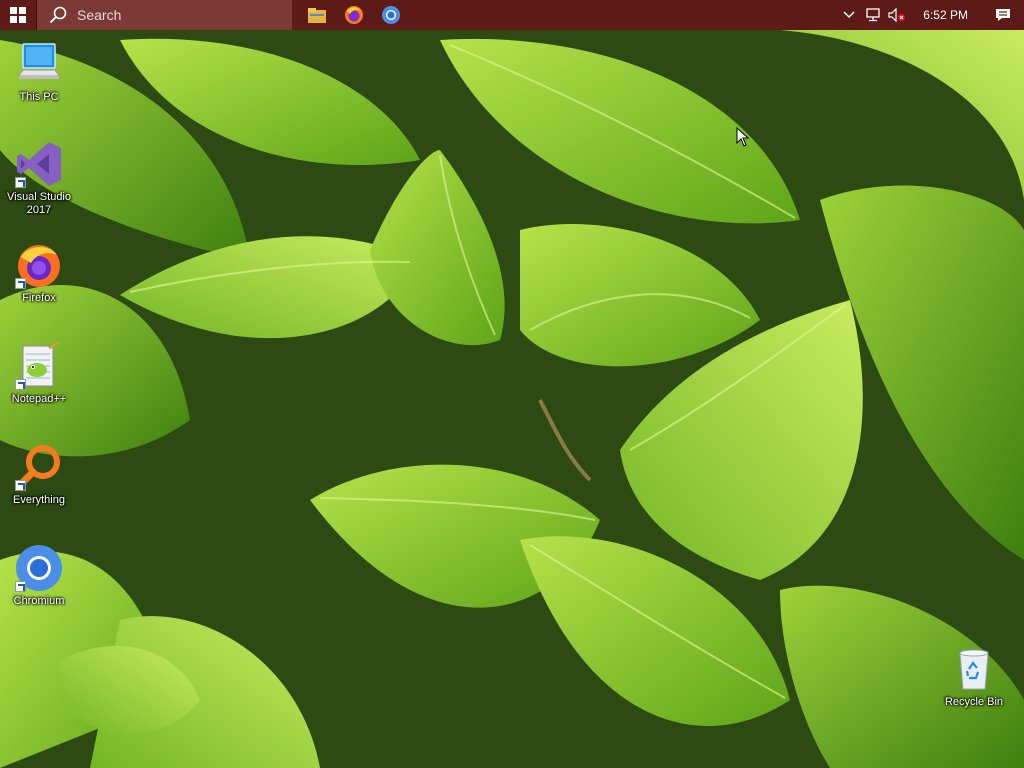 This screenshot has height=768, width=1024. I want to click on firefox-icon, so click(353, 15).